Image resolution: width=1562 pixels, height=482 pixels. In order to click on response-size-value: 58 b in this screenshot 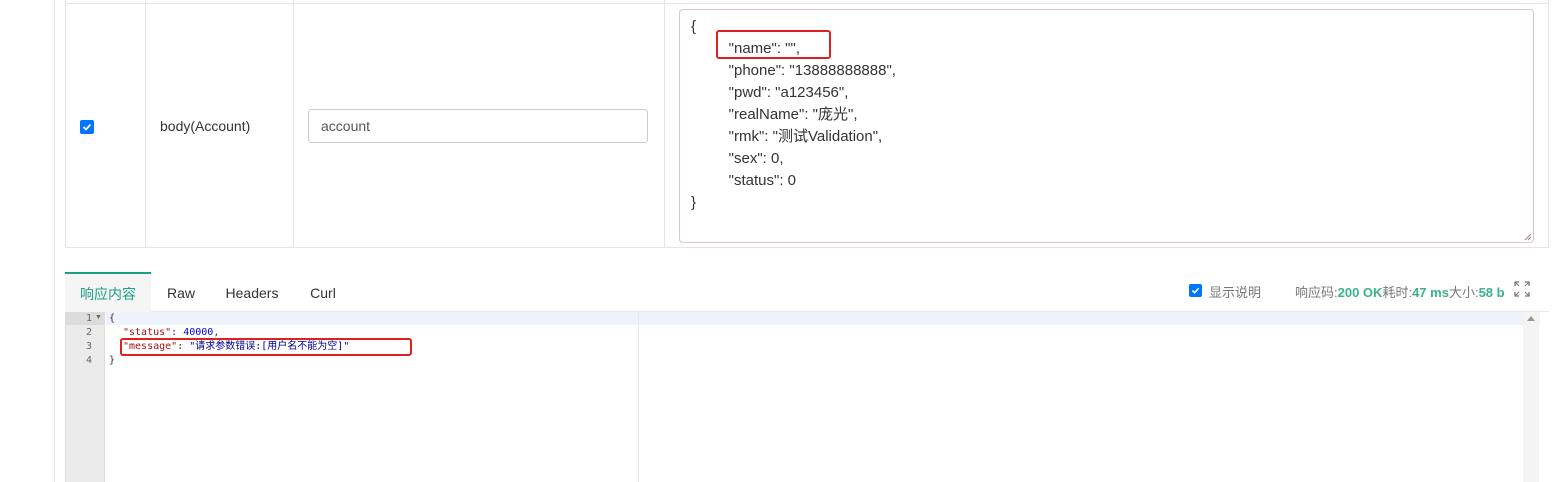, I will do `click(1491, 292)`.